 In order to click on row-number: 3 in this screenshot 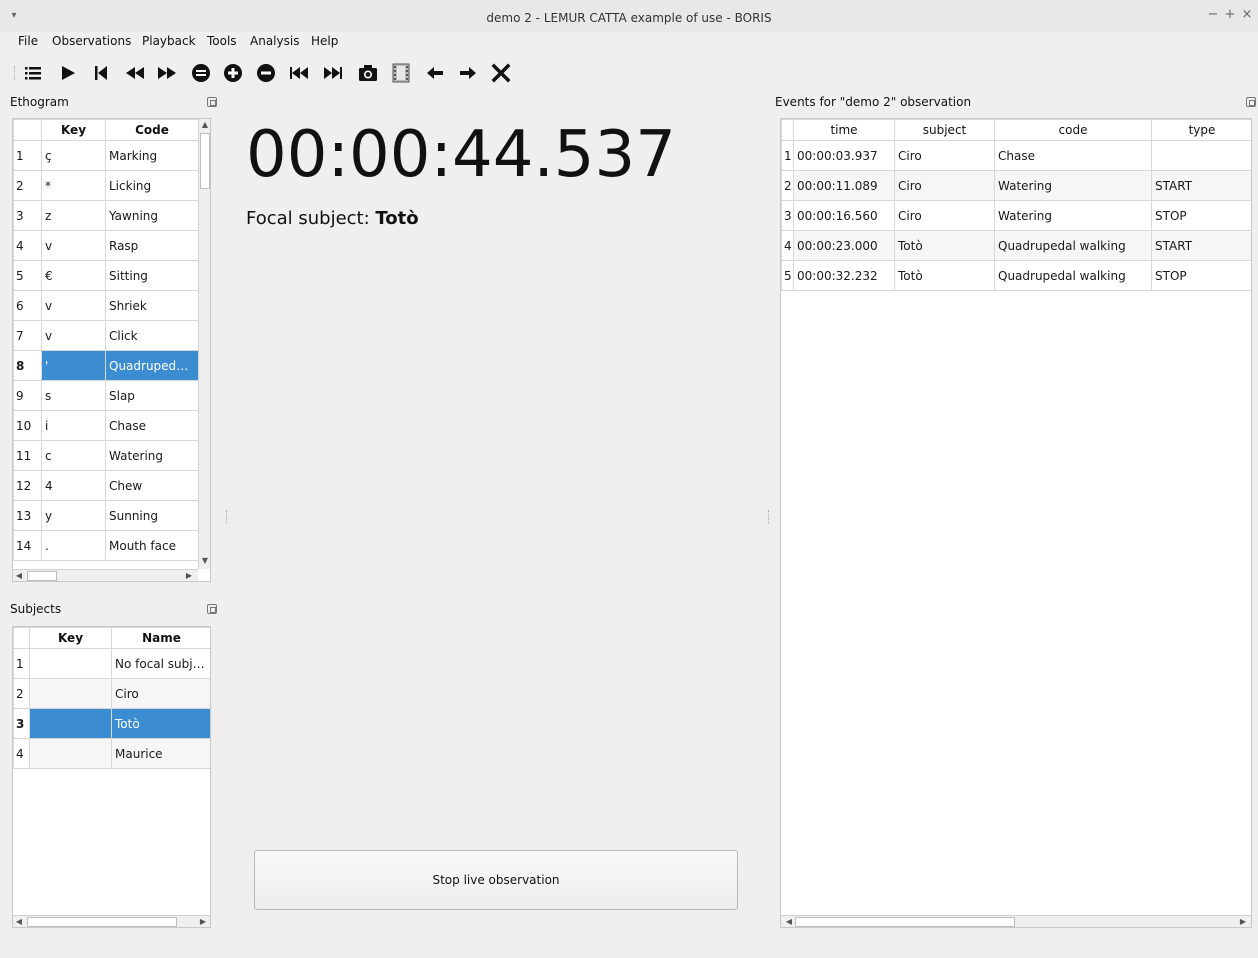, I will do `click(27, 215)`.